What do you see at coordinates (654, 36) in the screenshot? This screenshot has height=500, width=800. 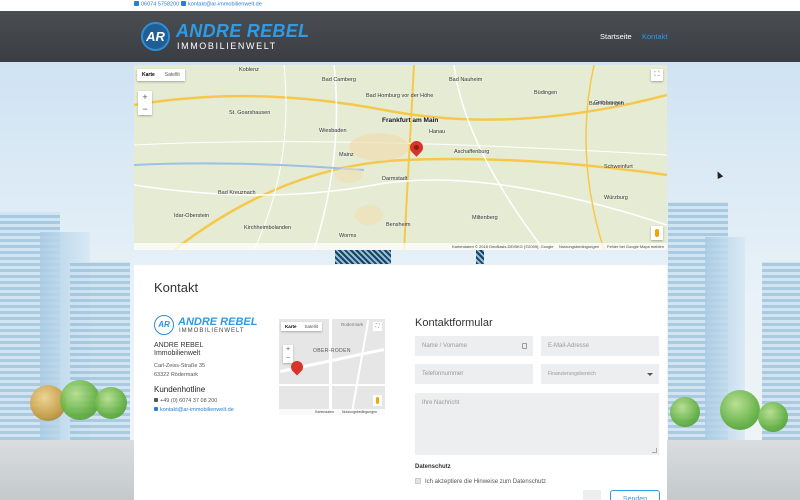 I see `nav-contact: Kontakt` at bounding box center [654, 36].